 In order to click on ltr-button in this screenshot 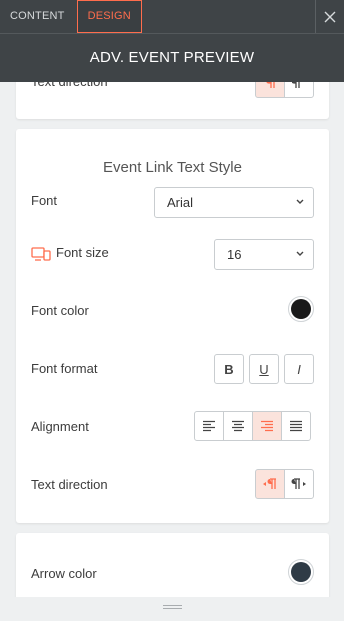, I will do `click(270, 484)`.